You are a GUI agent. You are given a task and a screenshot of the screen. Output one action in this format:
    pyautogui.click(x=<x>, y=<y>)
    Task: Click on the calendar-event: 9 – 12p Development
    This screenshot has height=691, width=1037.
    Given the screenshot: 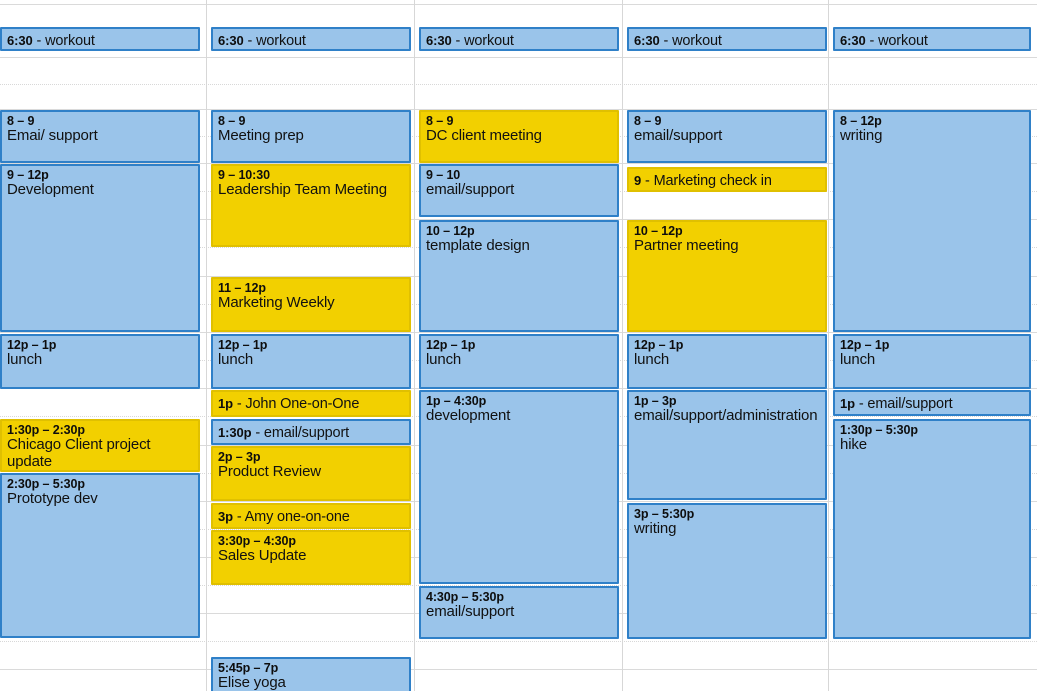 What is the action you would take?
    pyautogui.click(x=100, y=248)
    